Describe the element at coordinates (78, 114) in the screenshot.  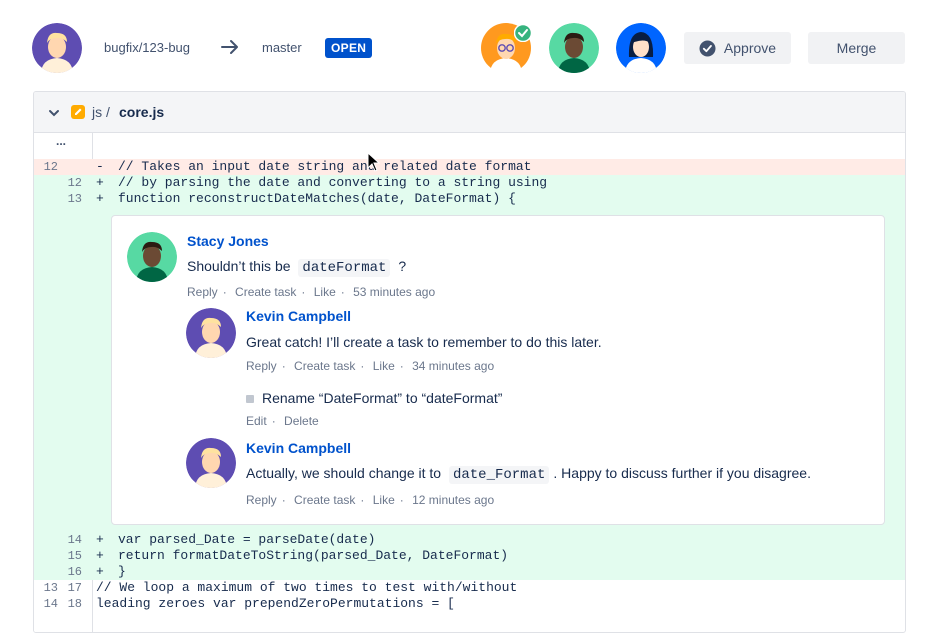
I see `file-modified-icon` at that location.